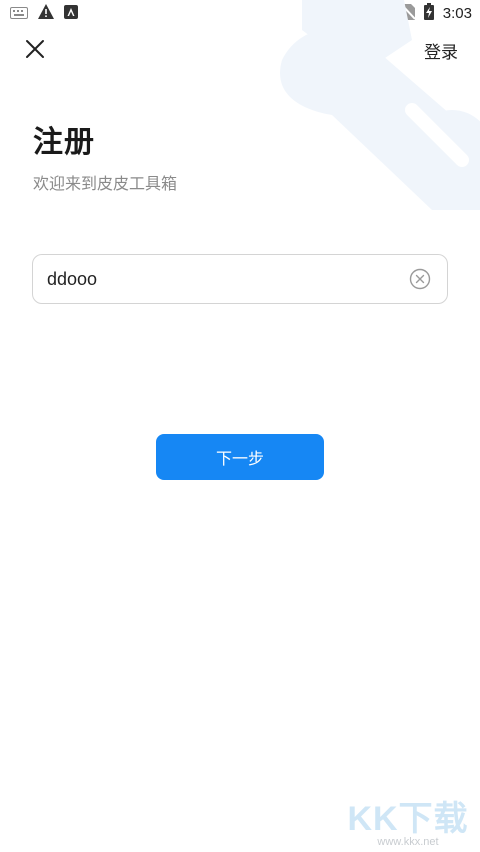  I want to click on watermark-logo: KK下载, so click(408, 819).